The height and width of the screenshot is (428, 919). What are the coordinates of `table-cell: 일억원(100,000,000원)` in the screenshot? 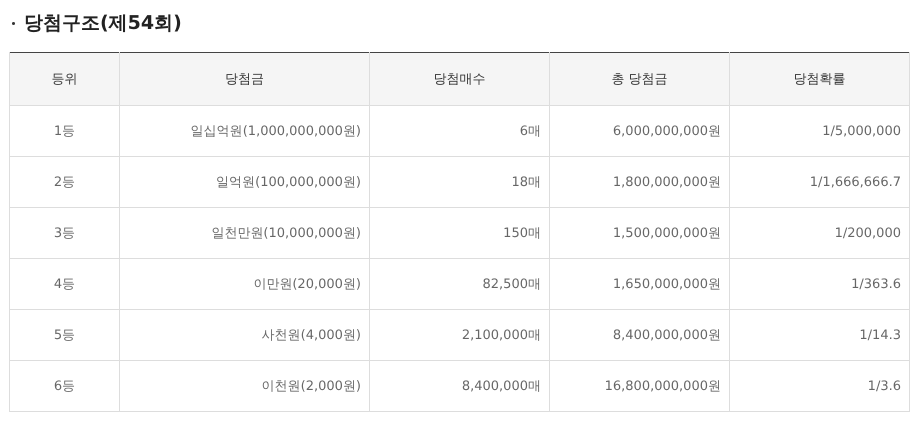 It's located at (245, 182).